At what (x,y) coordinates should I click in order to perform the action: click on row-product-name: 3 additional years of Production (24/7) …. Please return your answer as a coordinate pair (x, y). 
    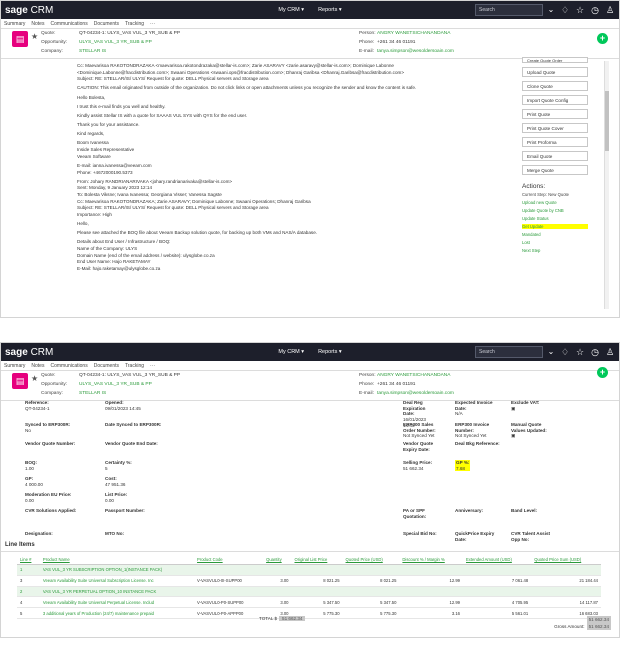
    Looking at the image, I should click on (117, 613).